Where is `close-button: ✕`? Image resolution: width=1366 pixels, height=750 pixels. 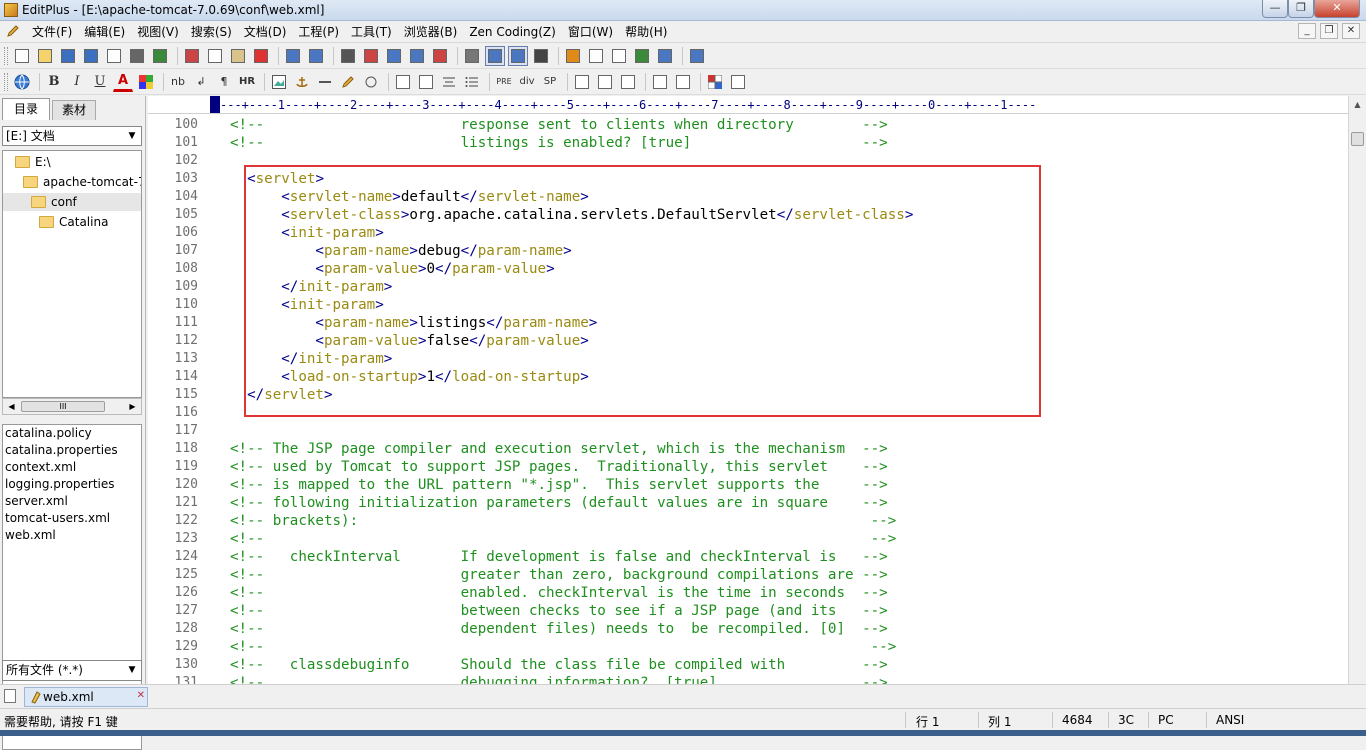
close-button: ✕ is located at coordinates (1337, 9).